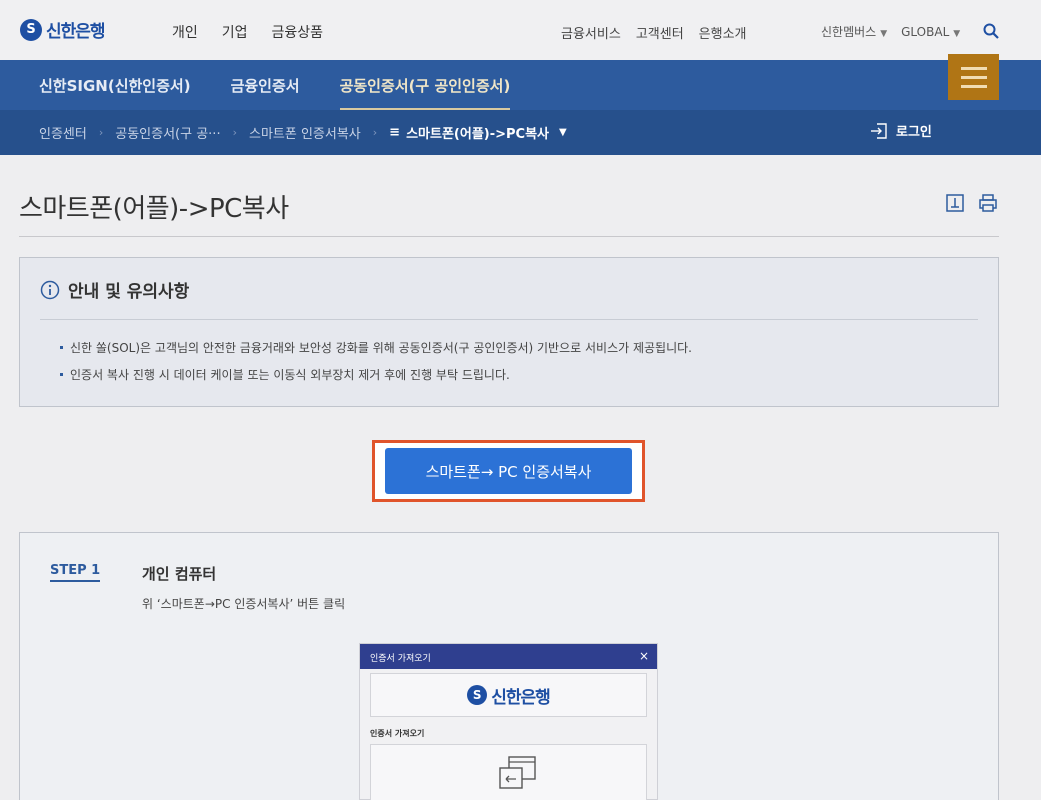  I want to click on highlight-frame: 스마트폰→ PC 인증서복사, so click(508, 471).